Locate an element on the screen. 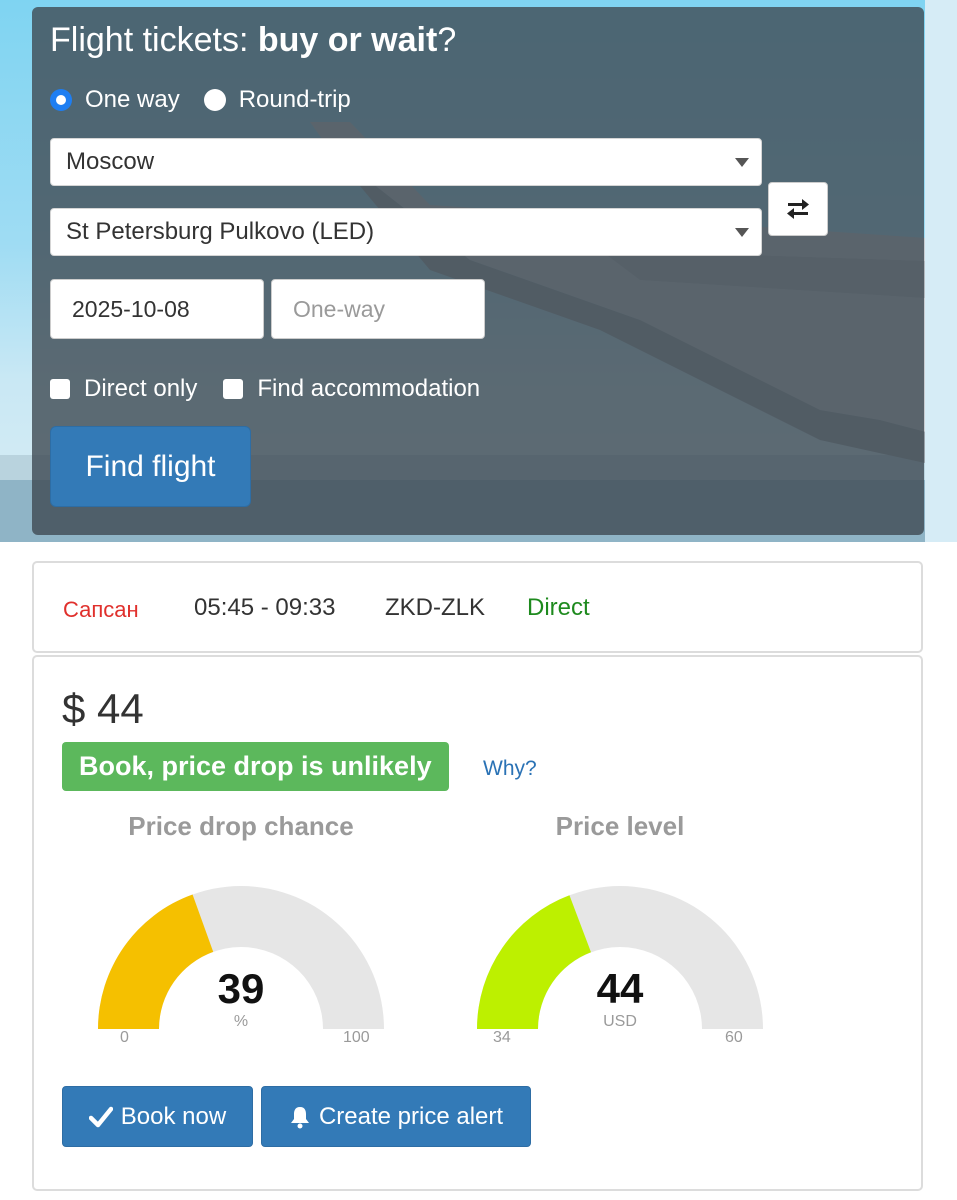 The height and width of the screenshot is (1200, 957). search-options: Direct only Find accommodation is located at coordinates (278, 389).